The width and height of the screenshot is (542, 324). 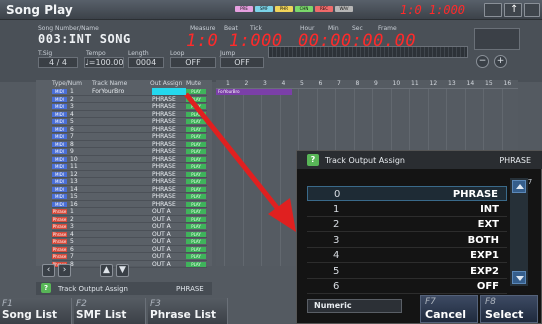 I want to click on option-list: 0 PHRASE 1 INT 2 EXT 3 BOTH 4 EXP1 5 EXP2 6 OFF, so click(x=407, y=242).